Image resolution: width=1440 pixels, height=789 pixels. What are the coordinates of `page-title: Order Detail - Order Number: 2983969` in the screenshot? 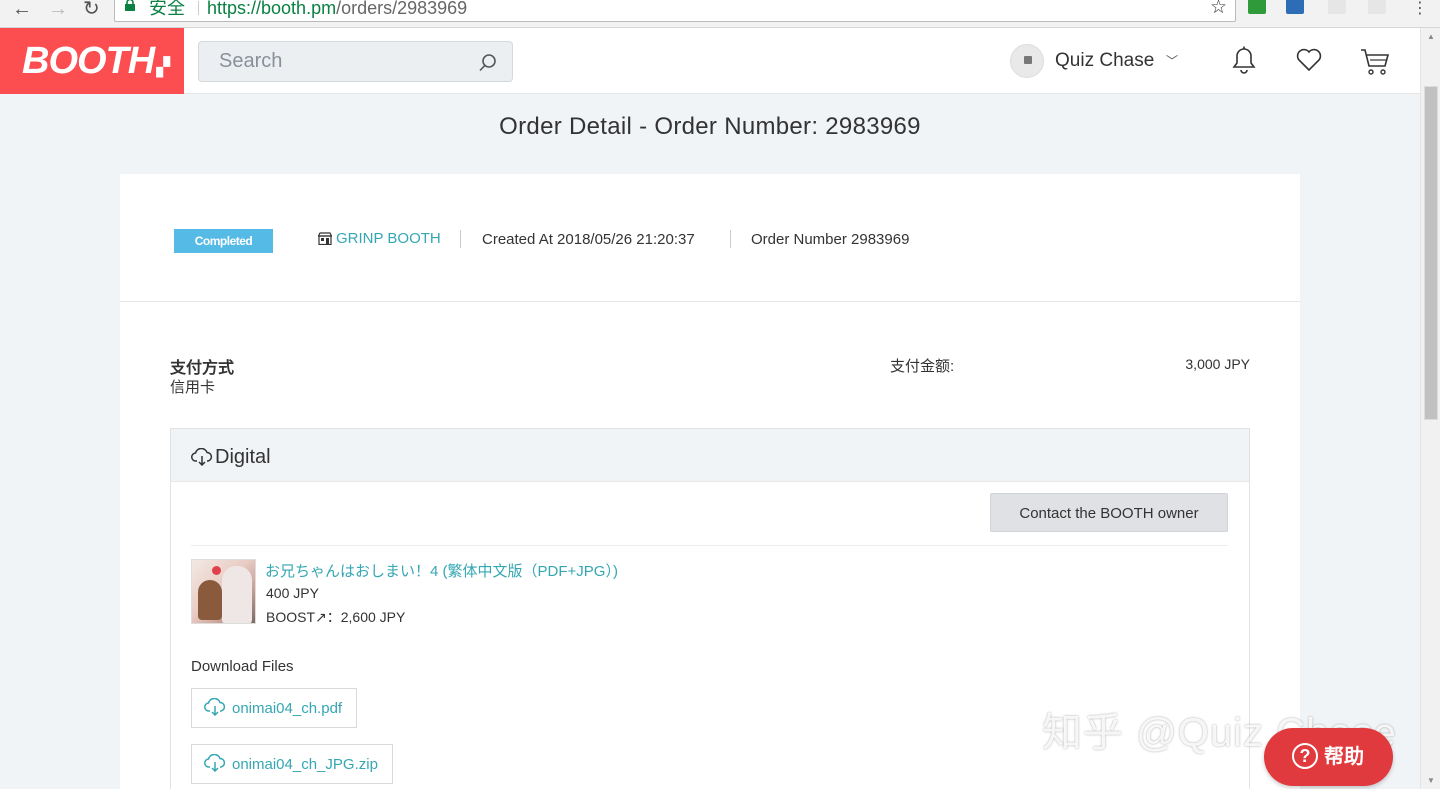 It's located at (710, 126).